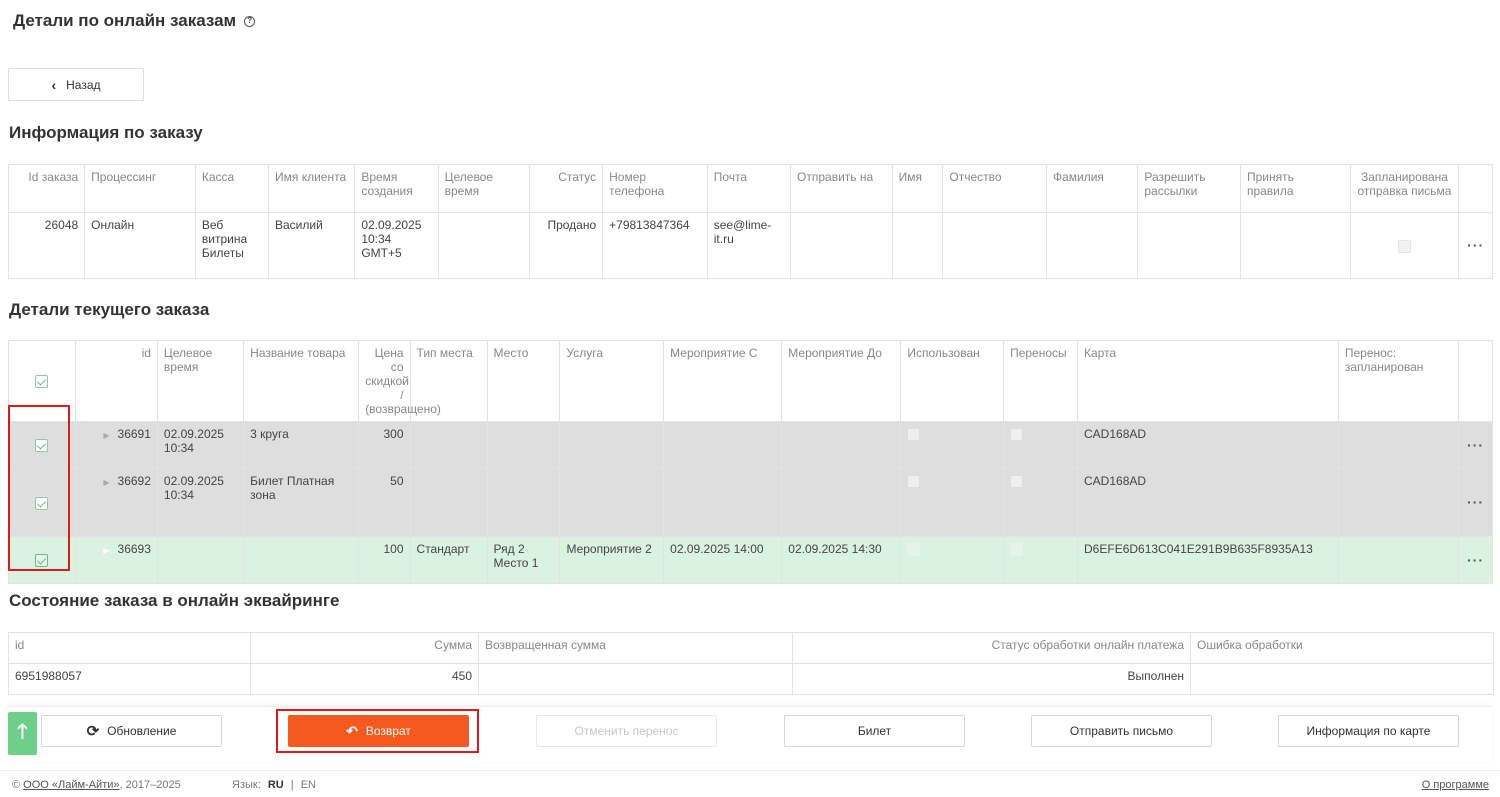  I want to click on col-phone: Номер телефона, so click(655, 188).